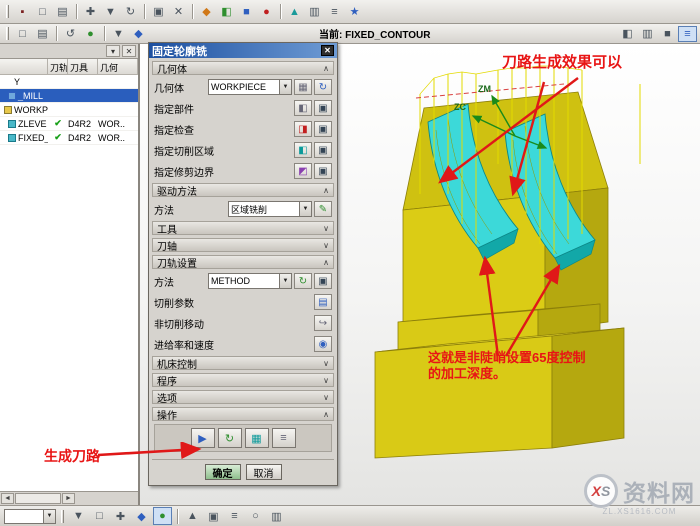 The image size is (700, 526). Describe the element at coordinates (323, 171) in the screenshot. I see `display-trim-button: ▣` at that location.